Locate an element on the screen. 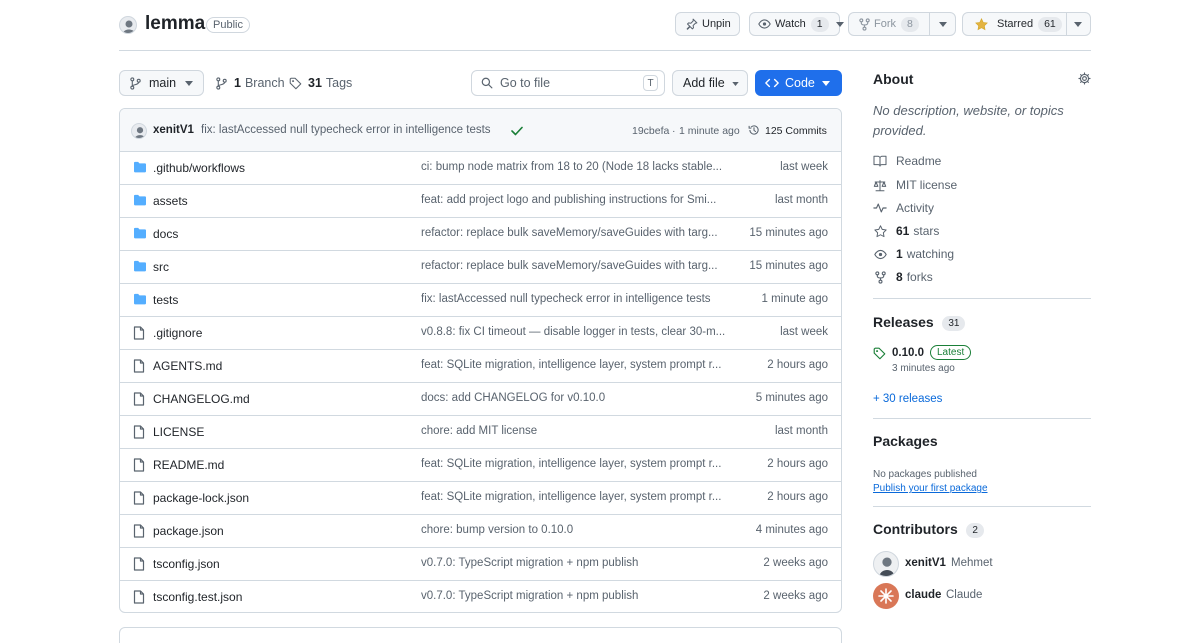 The image size is (1184, 643). forks-link: 8 forks is located at coordinates (903, 277).